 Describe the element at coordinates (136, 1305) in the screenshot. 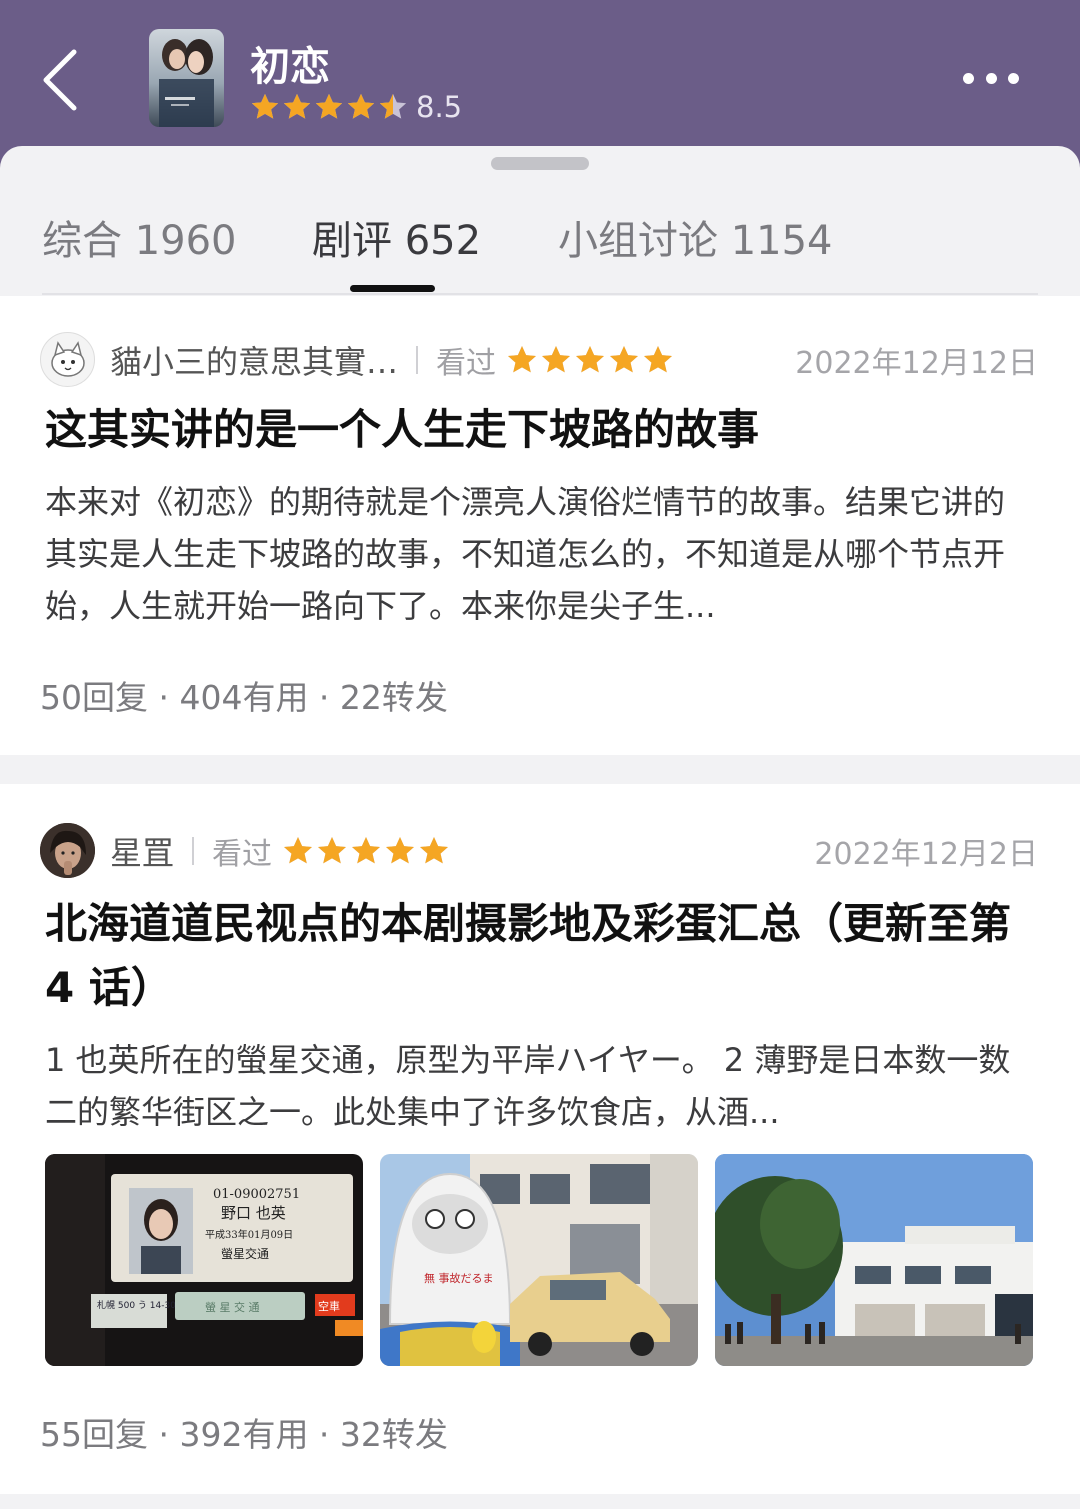

I see `license-plate: 札幌 500 う 14-30` at that location.